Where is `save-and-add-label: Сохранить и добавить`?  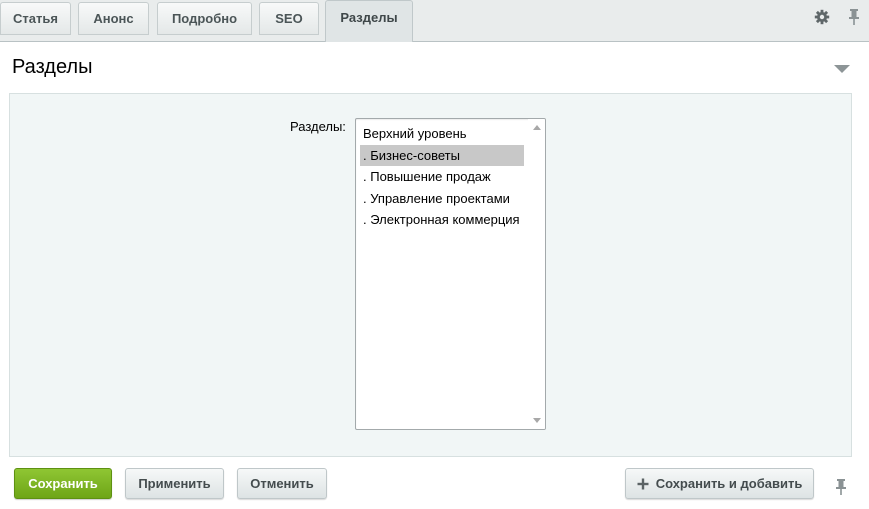
save-and-add-label: Сохранить и добавить is located at coordinates (729, 483).